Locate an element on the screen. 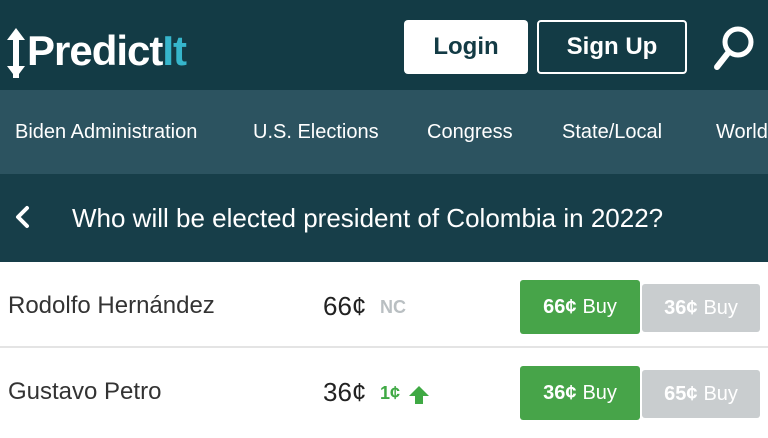 This screenshot has height=438, width=768. chevron-left-icon is located at coordinates (23, 217).